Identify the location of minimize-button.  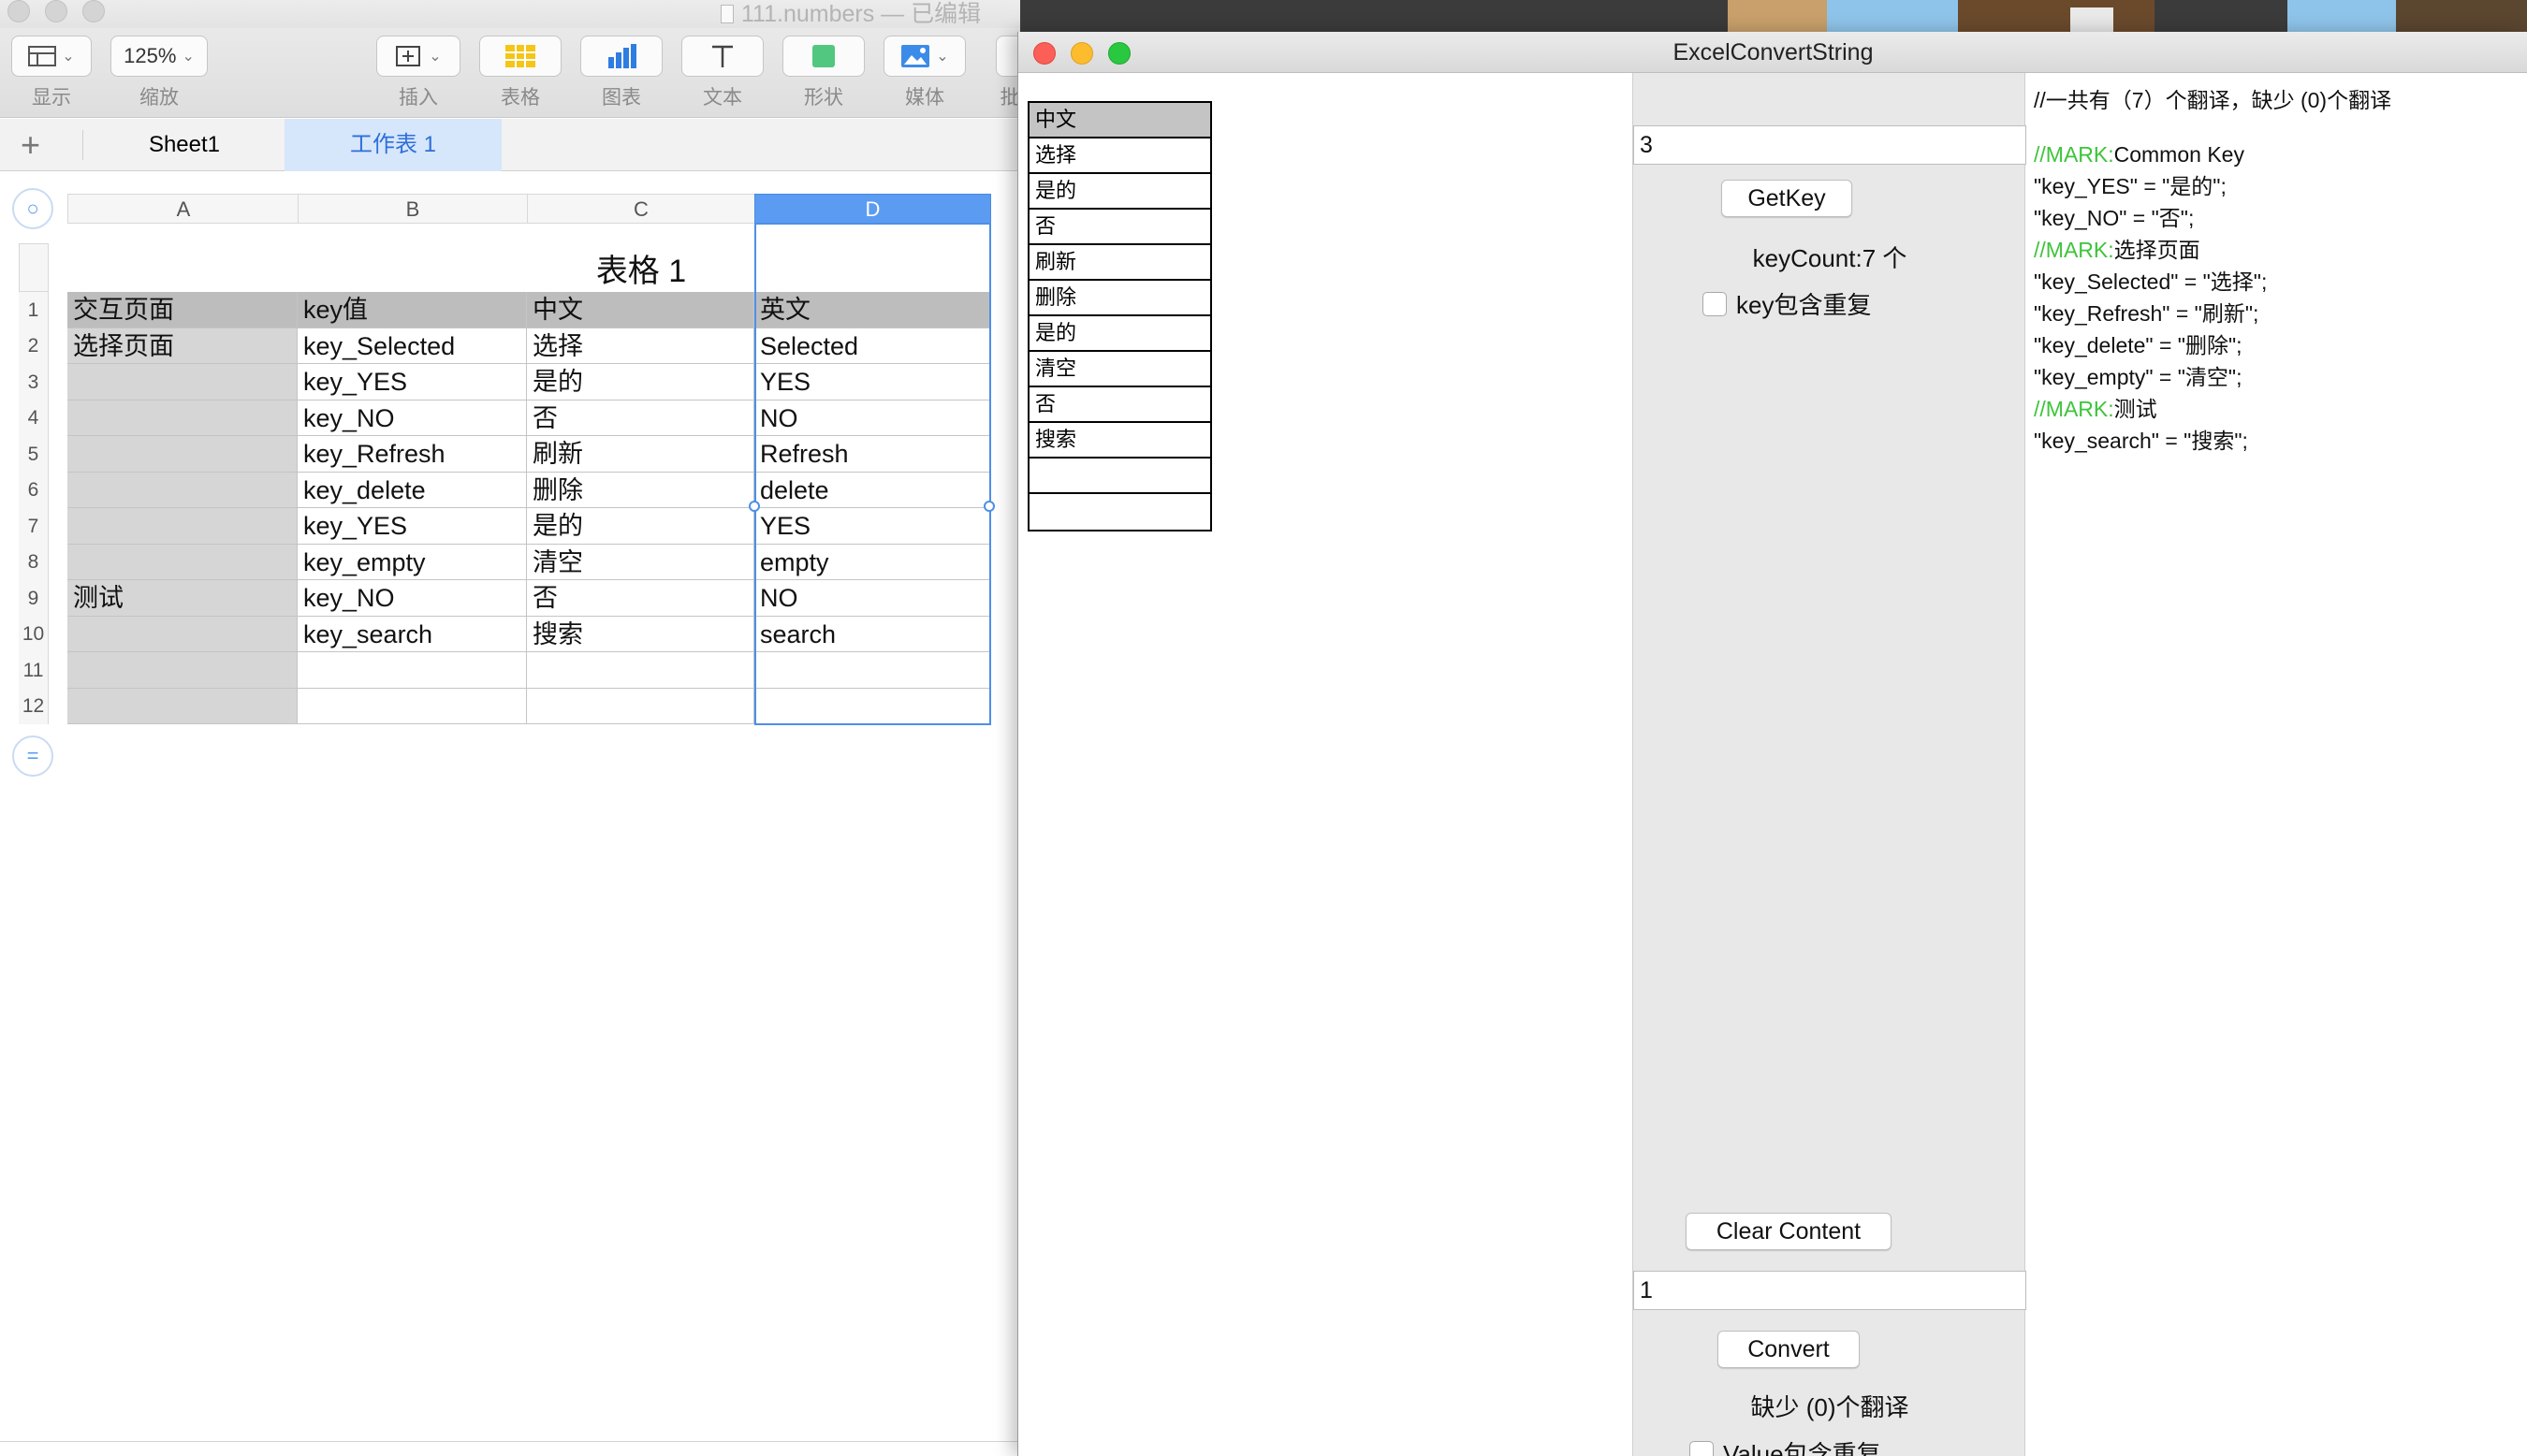
(1082, 53).